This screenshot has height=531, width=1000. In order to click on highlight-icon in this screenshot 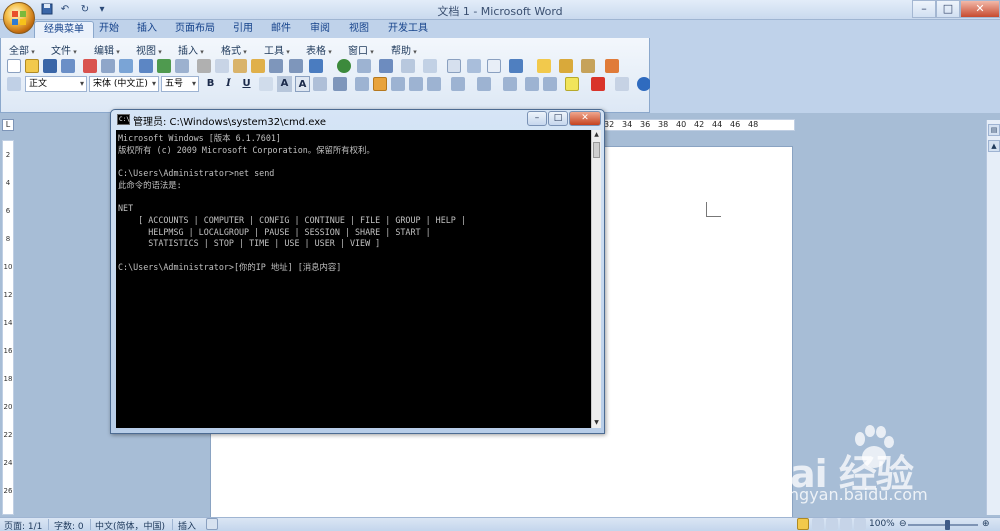, I will do `click(572, 84)`.